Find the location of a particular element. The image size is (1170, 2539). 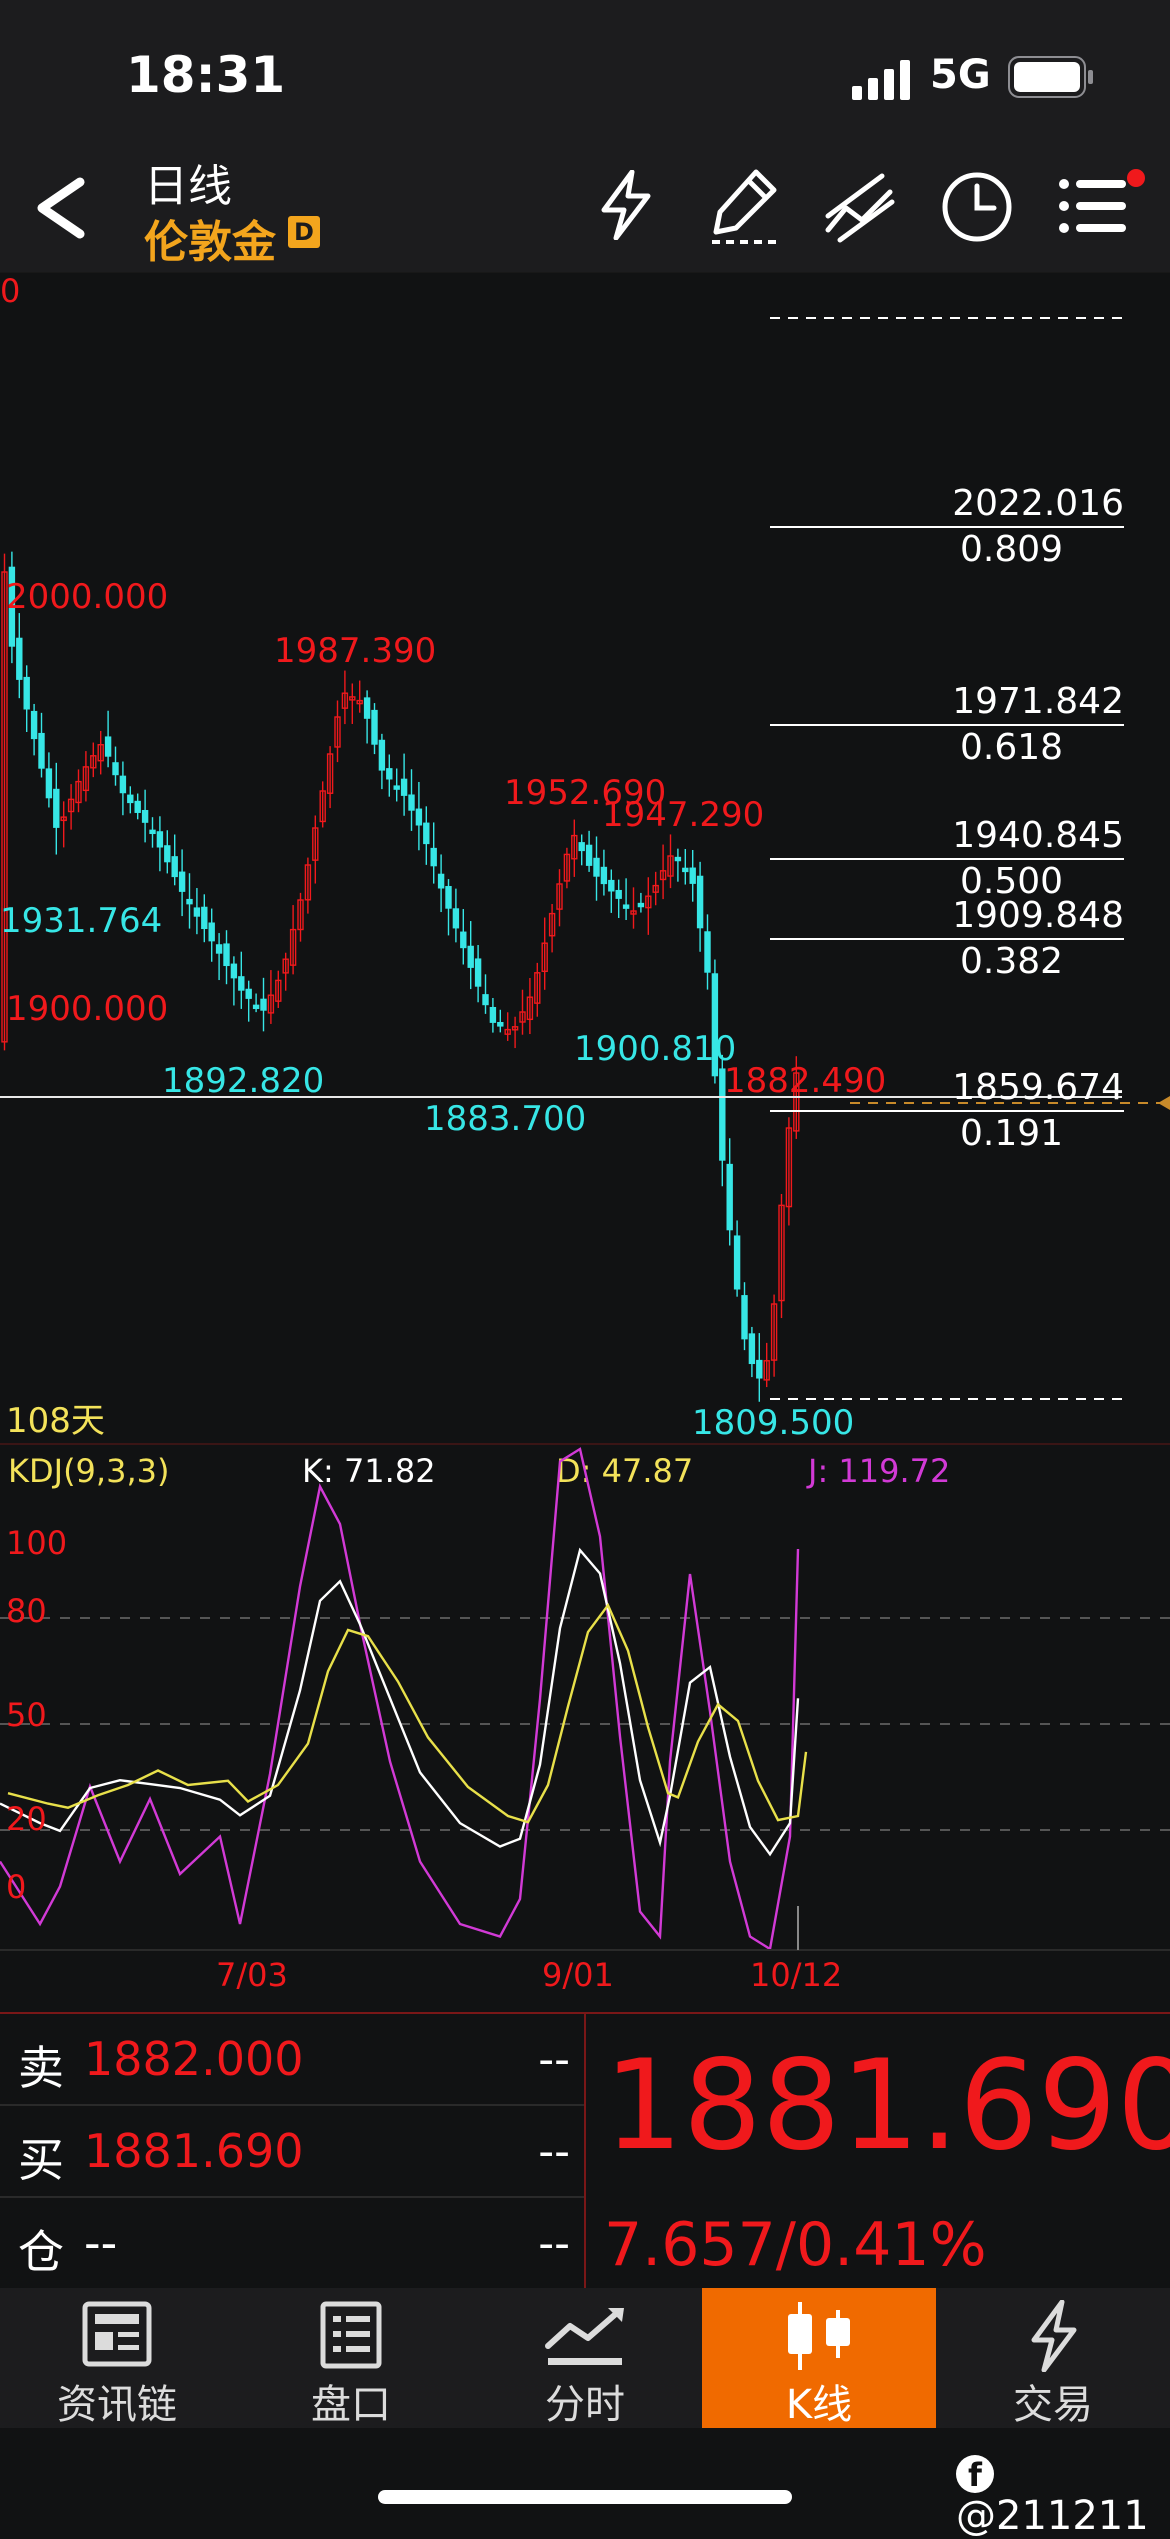

last-price: 1881.690 is located at coordinates (887, 2106).